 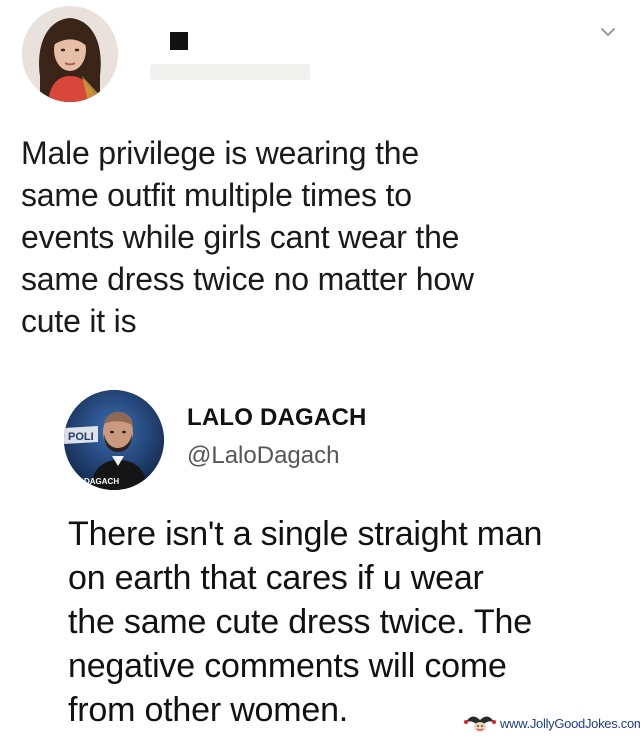 I want to click on display-name: LALO DAGACH, so click(x=277, y=418).